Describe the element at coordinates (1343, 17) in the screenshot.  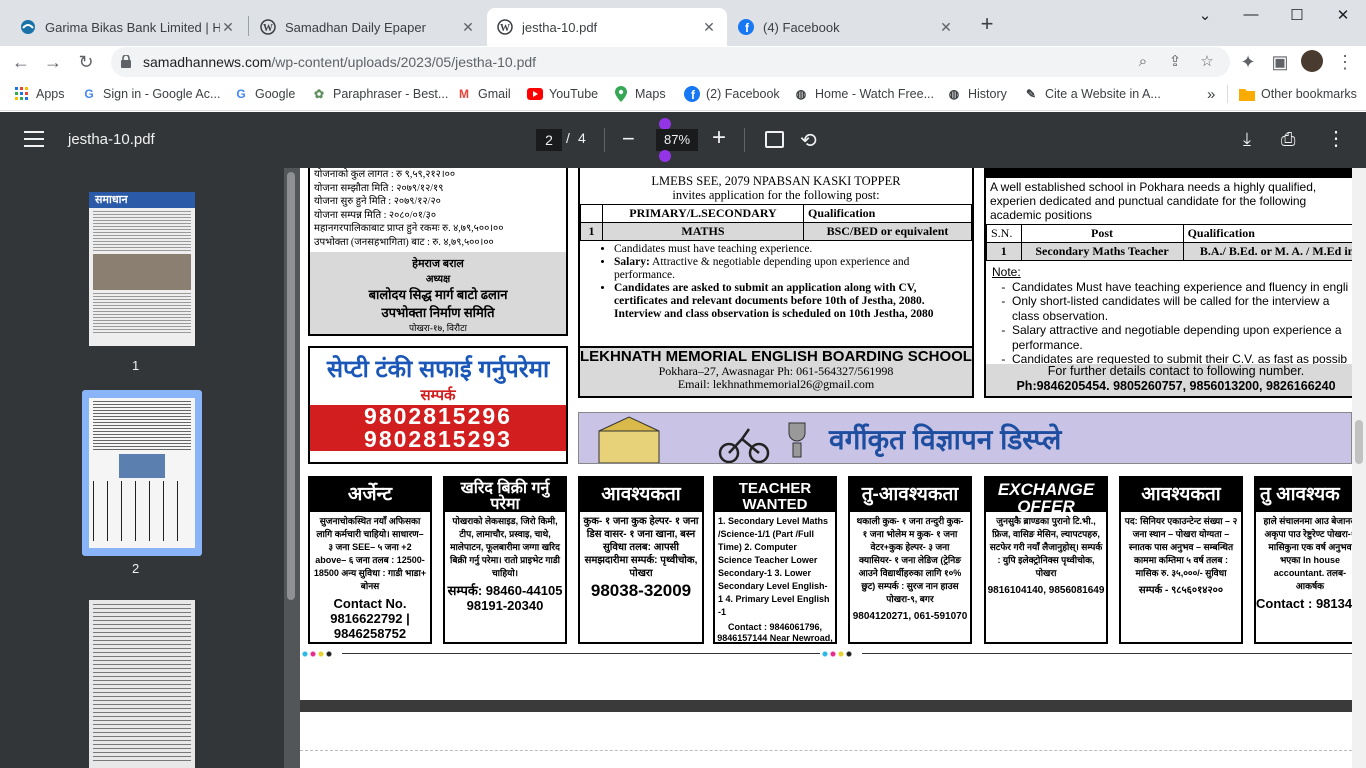
I see `close-window-icon: ✕` at that location.